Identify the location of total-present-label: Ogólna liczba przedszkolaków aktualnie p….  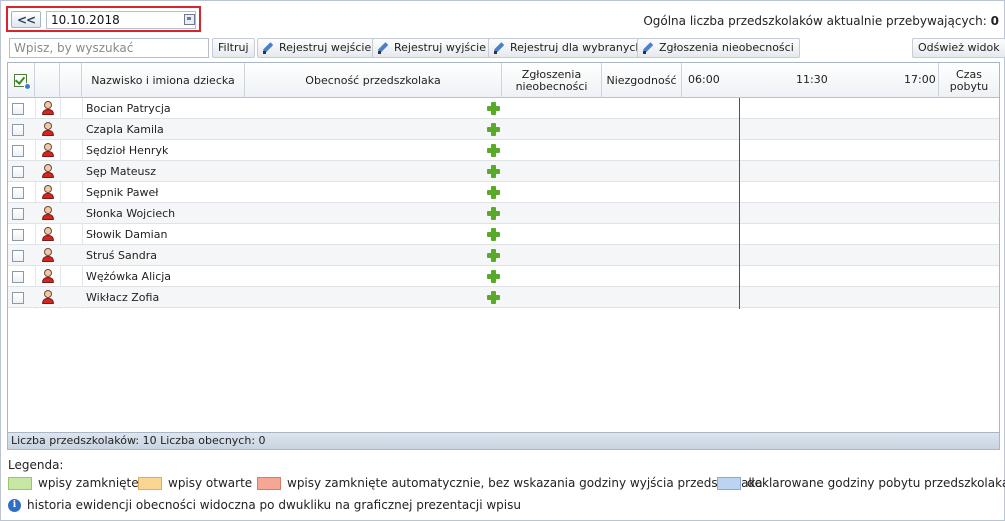
(815, 21).